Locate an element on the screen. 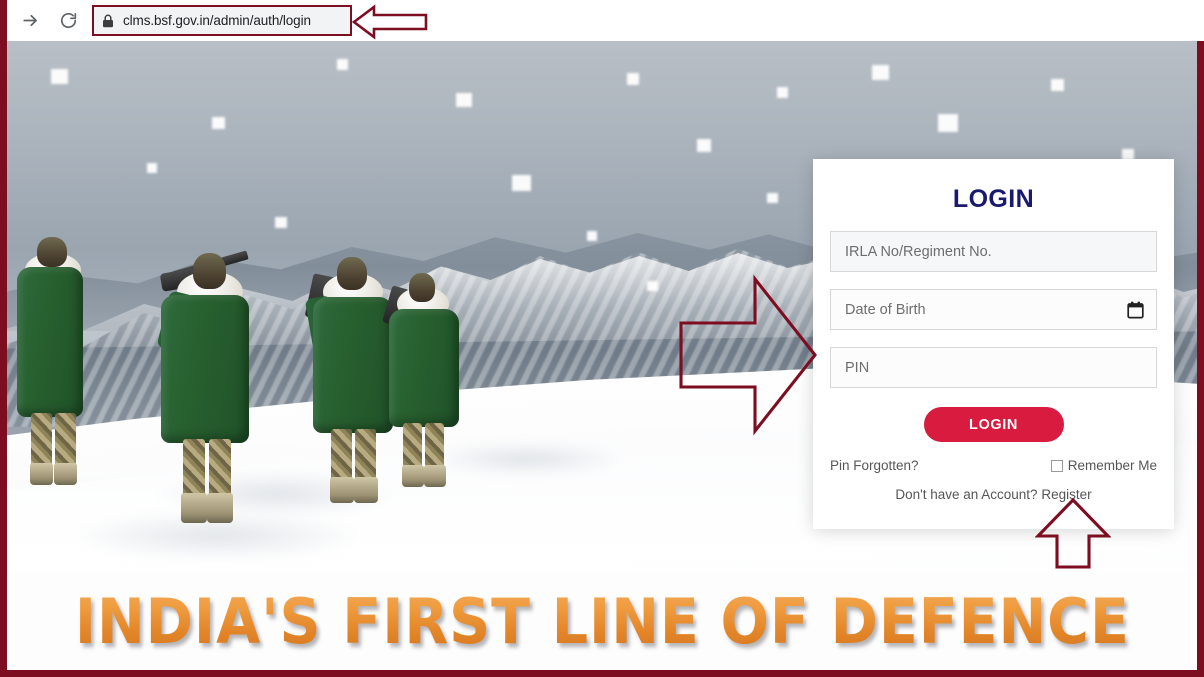  date-of-birth-placeholder: Date of Birth is located at coordinates (885, 309).